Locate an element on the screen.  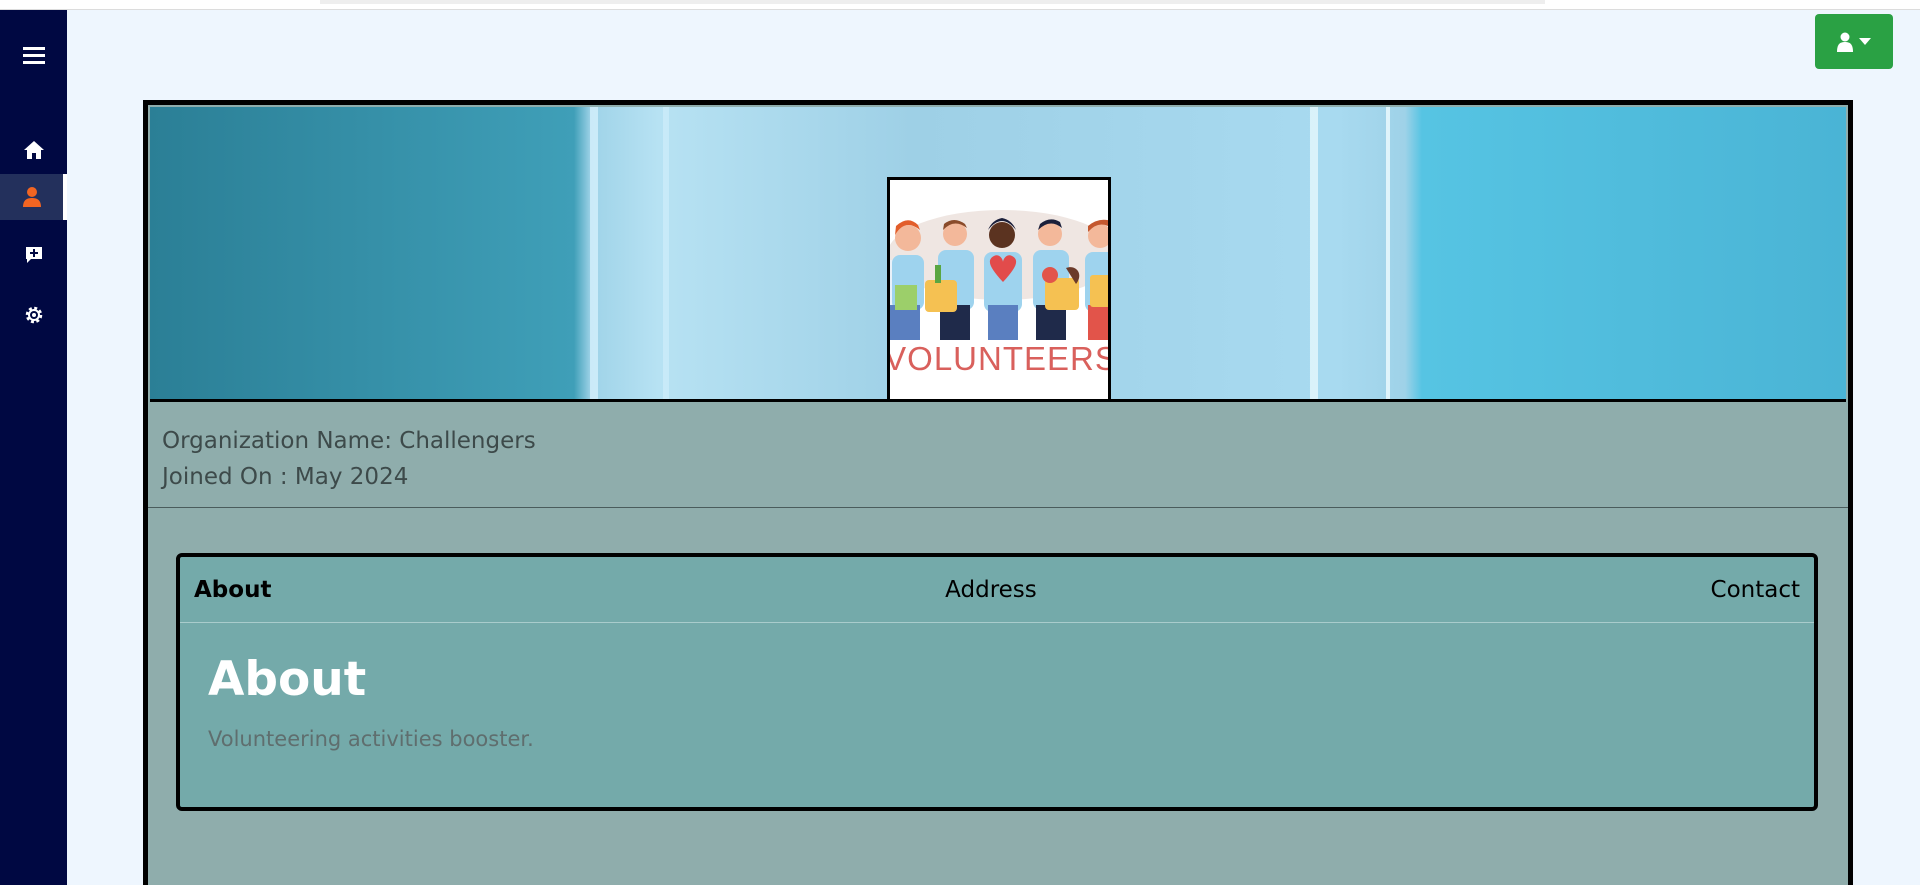
home-icon is located at coordinates (33, 150).